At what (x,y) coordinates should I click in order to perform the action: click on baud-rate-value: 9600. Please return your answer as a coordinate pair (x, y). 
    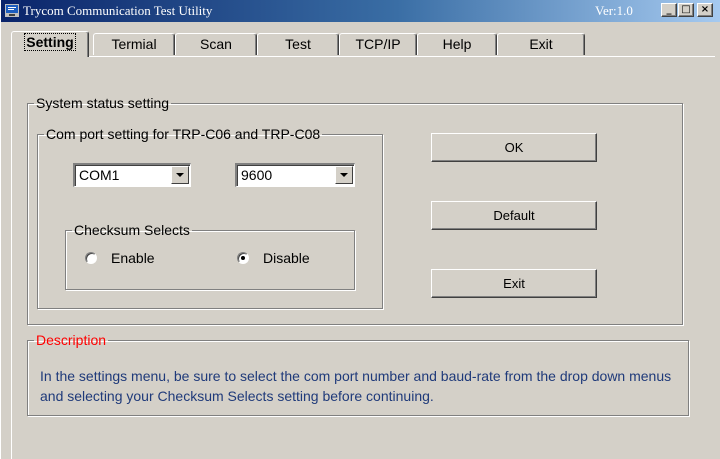
    Looking at the image, I should click on (257, 175).